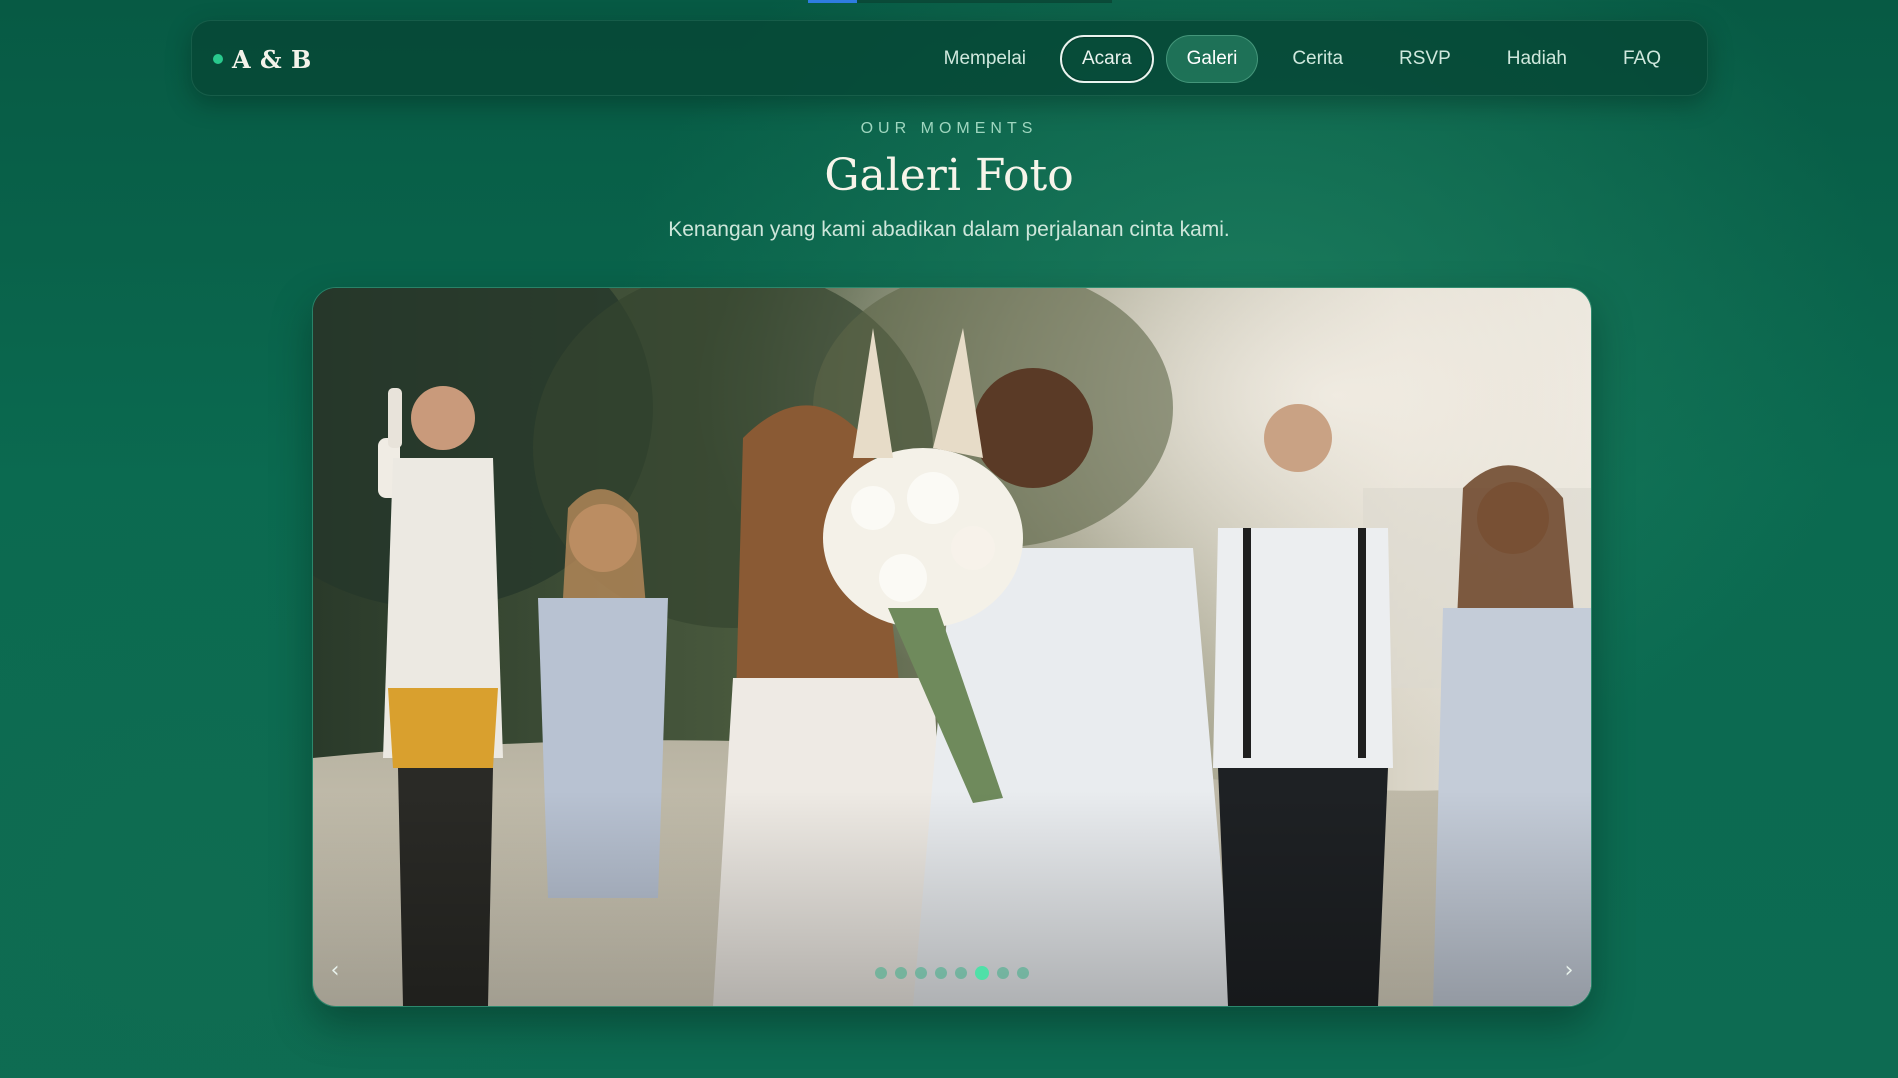 The width and height of the screenshot is (1898, 1078). Describe the element at coordinates (1107, 59) in the screenshot. I see `nav-link-acara: Acara` at that location.